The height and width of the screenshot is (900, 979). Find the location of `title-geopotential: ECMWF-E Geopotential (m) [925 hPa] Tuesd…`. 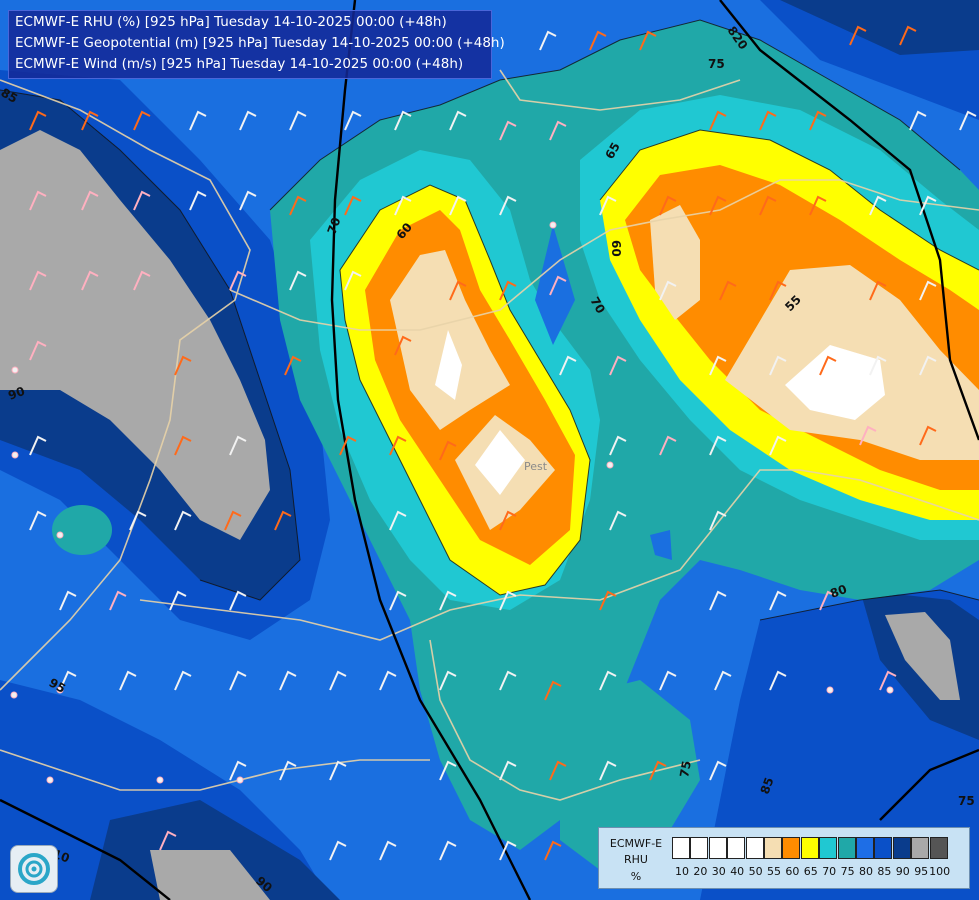

title-geopotential: ECMWF-E Geopotential (m) [925 hPa] Tuesd… is located at coordinates (260, 43).